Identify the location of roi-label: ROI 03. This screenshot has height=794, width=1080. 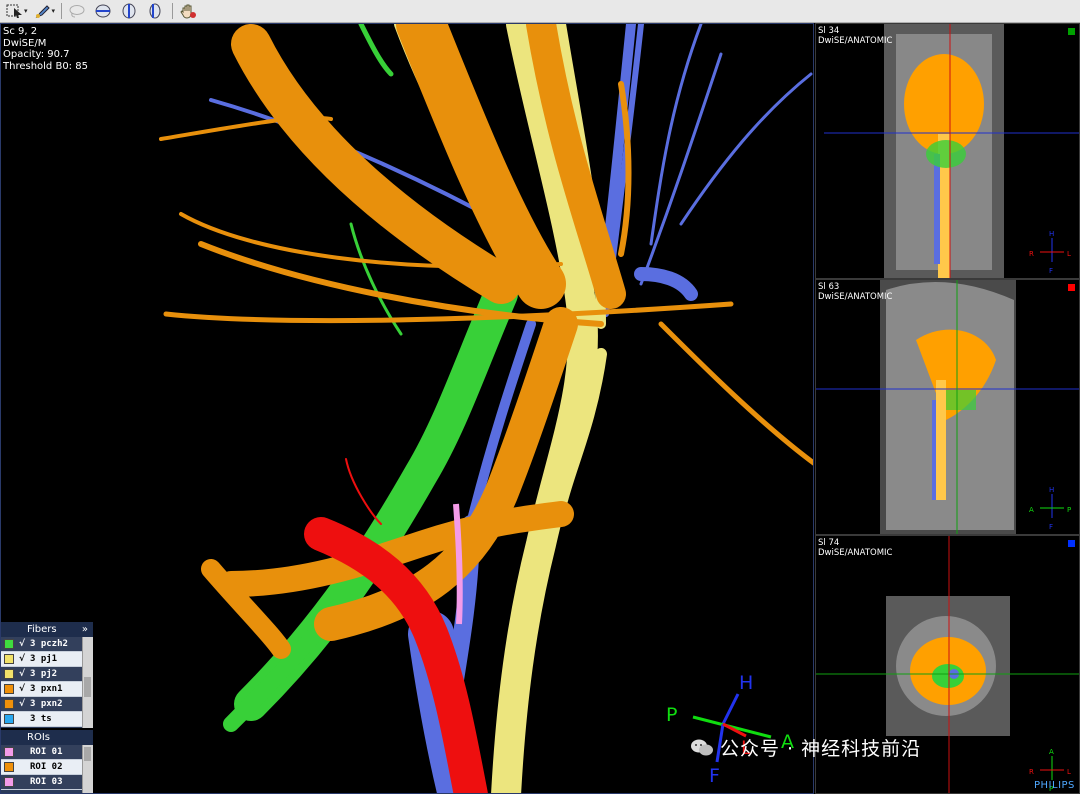
(46, 782).